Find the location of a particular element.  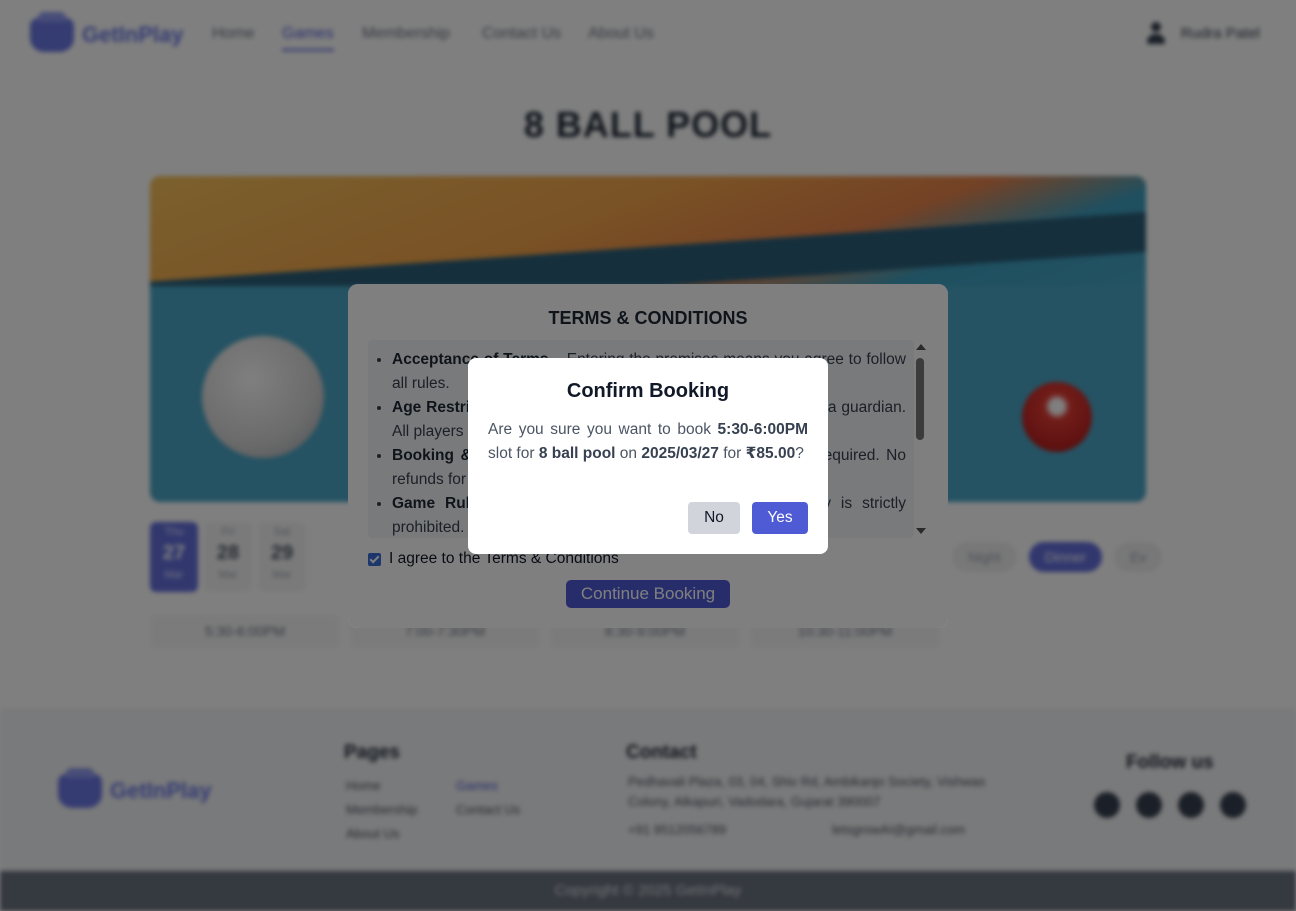

confirm-price: ₹85.00 is located at coordinates (770, 453).